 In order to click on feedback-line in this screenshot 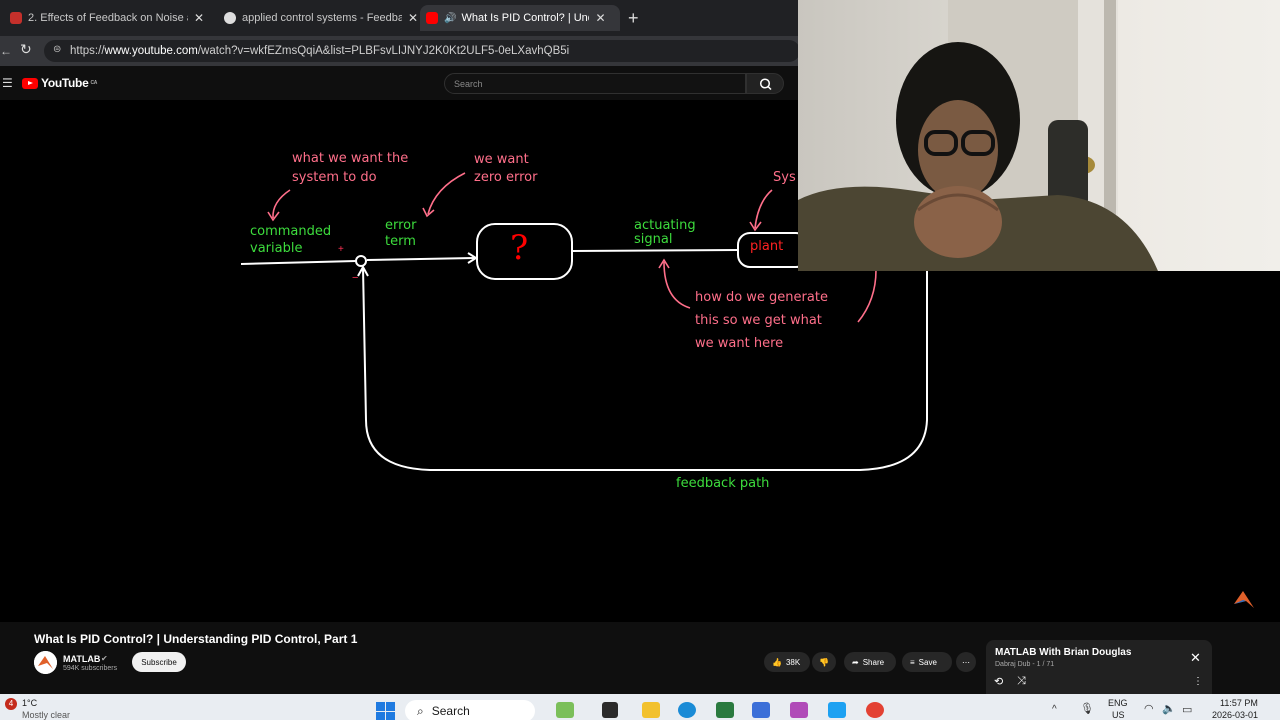, I will do `click(645, 369)`.